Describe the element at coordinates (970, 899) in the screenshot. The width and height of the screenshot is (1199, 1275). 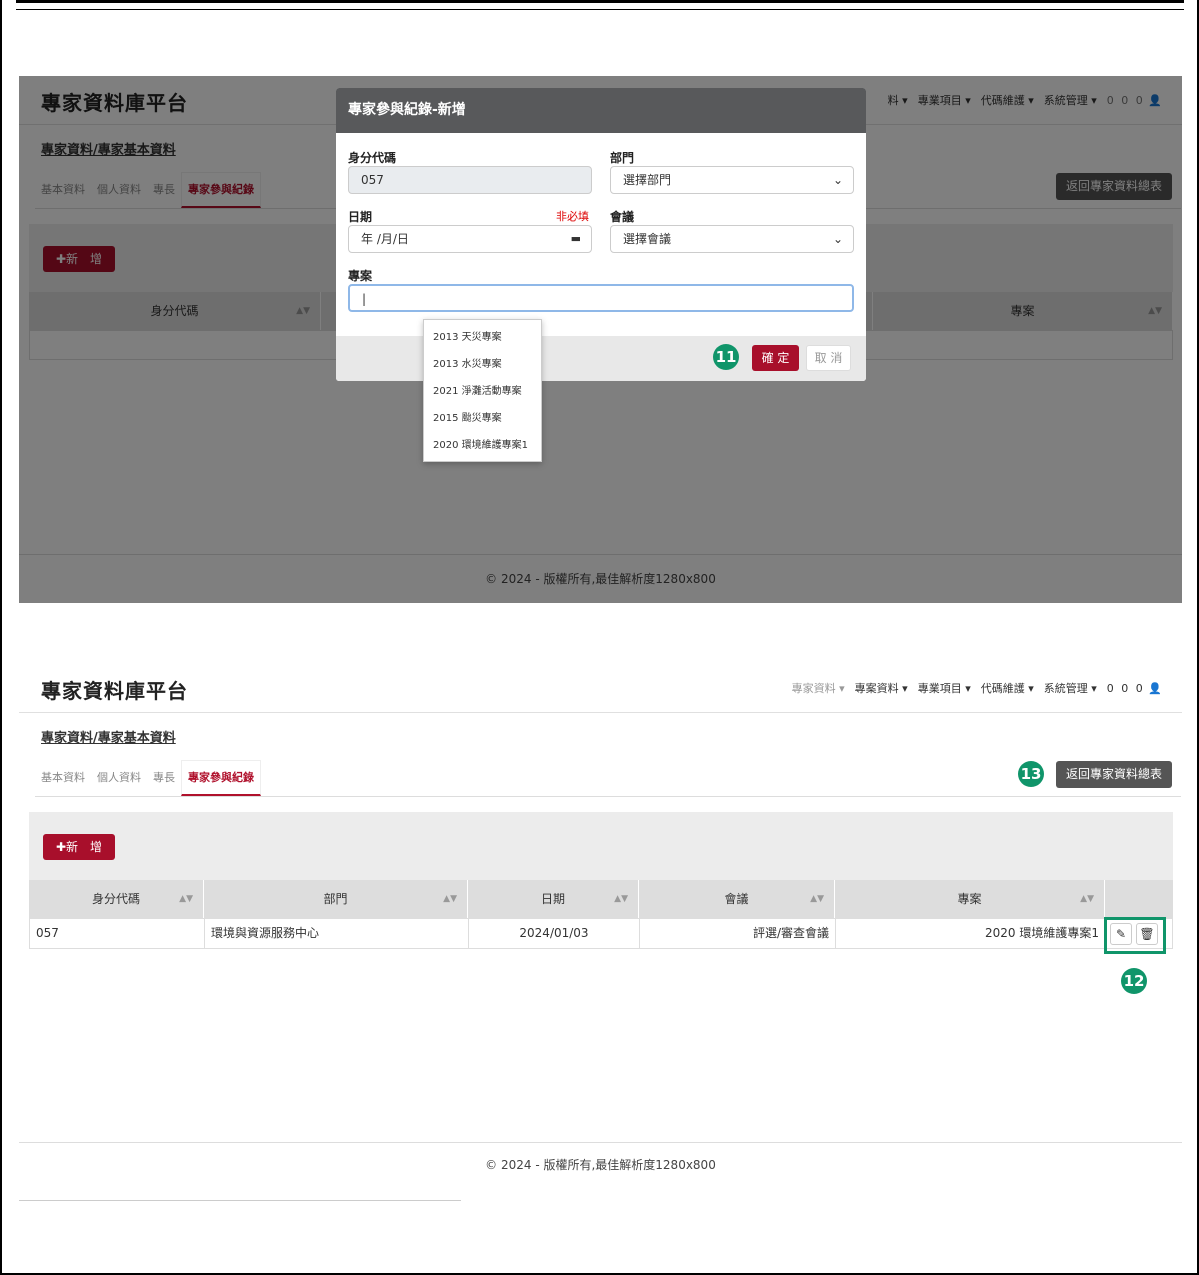
I see `col-project: 專案▲▼` at that location.